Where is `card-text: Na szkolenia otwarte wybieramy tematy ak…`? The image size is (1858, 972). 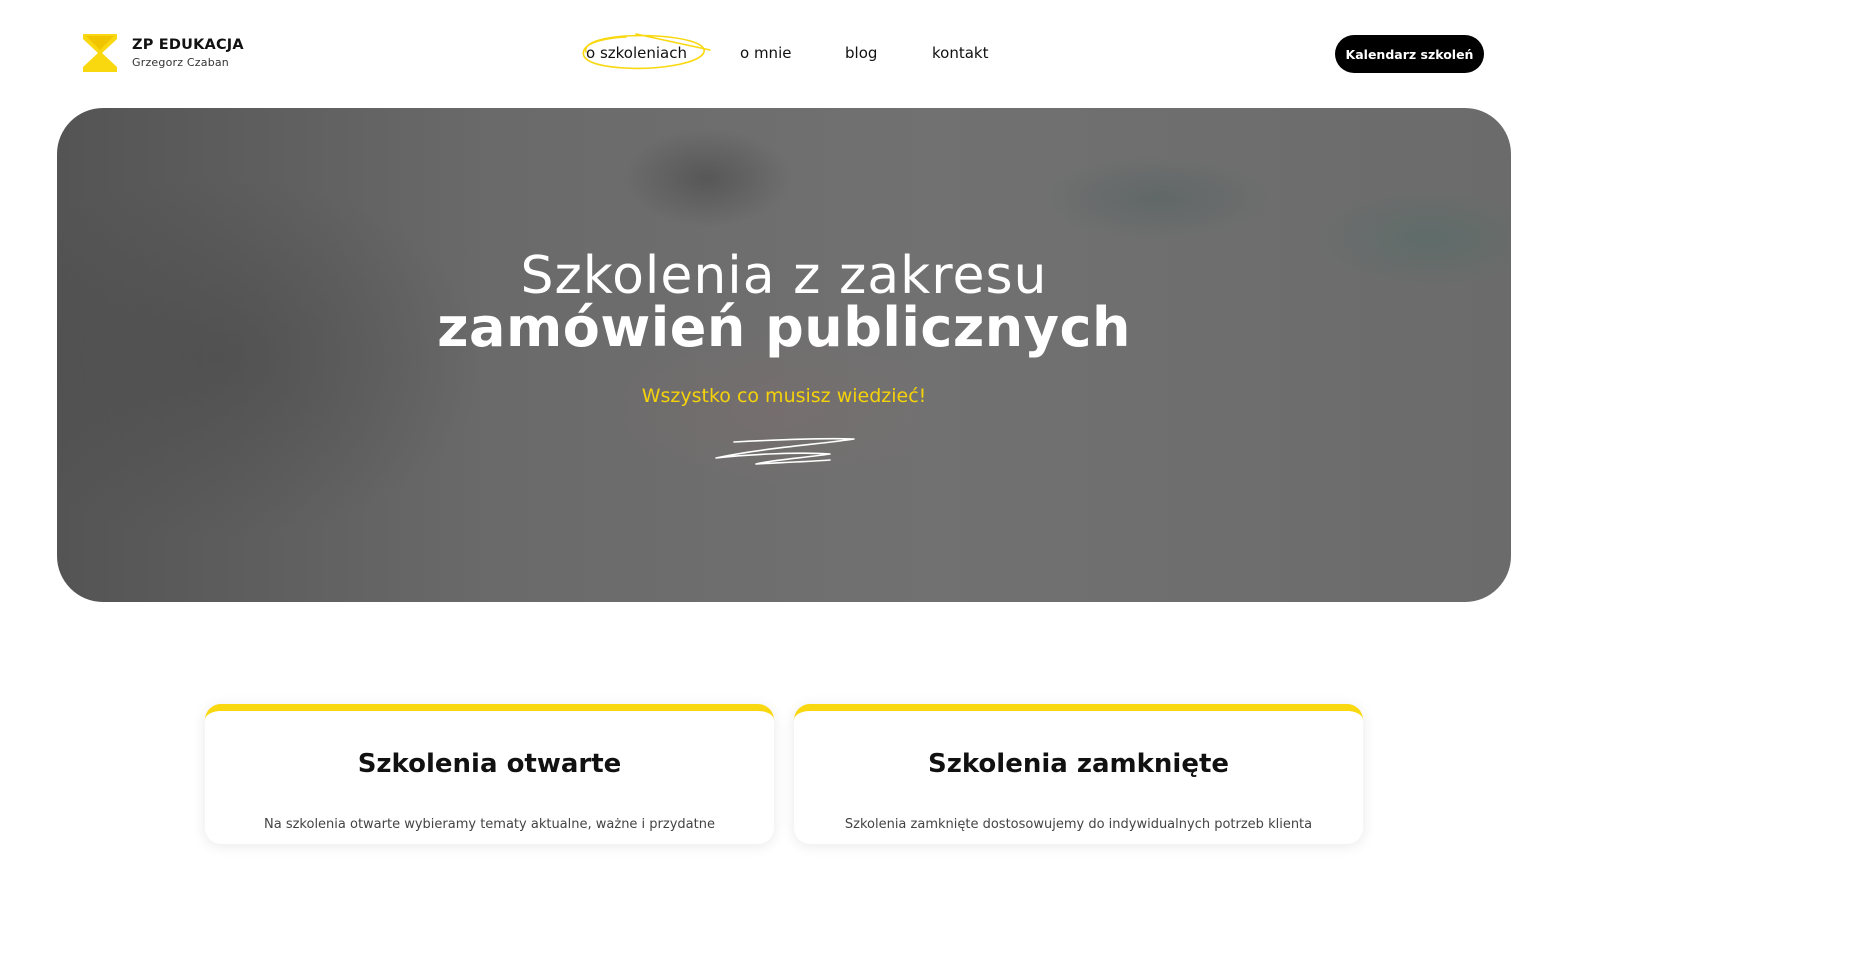
card-text: Na szkolenia otwarte wybieramy tematy ak… is located at coordinates (489, 824).